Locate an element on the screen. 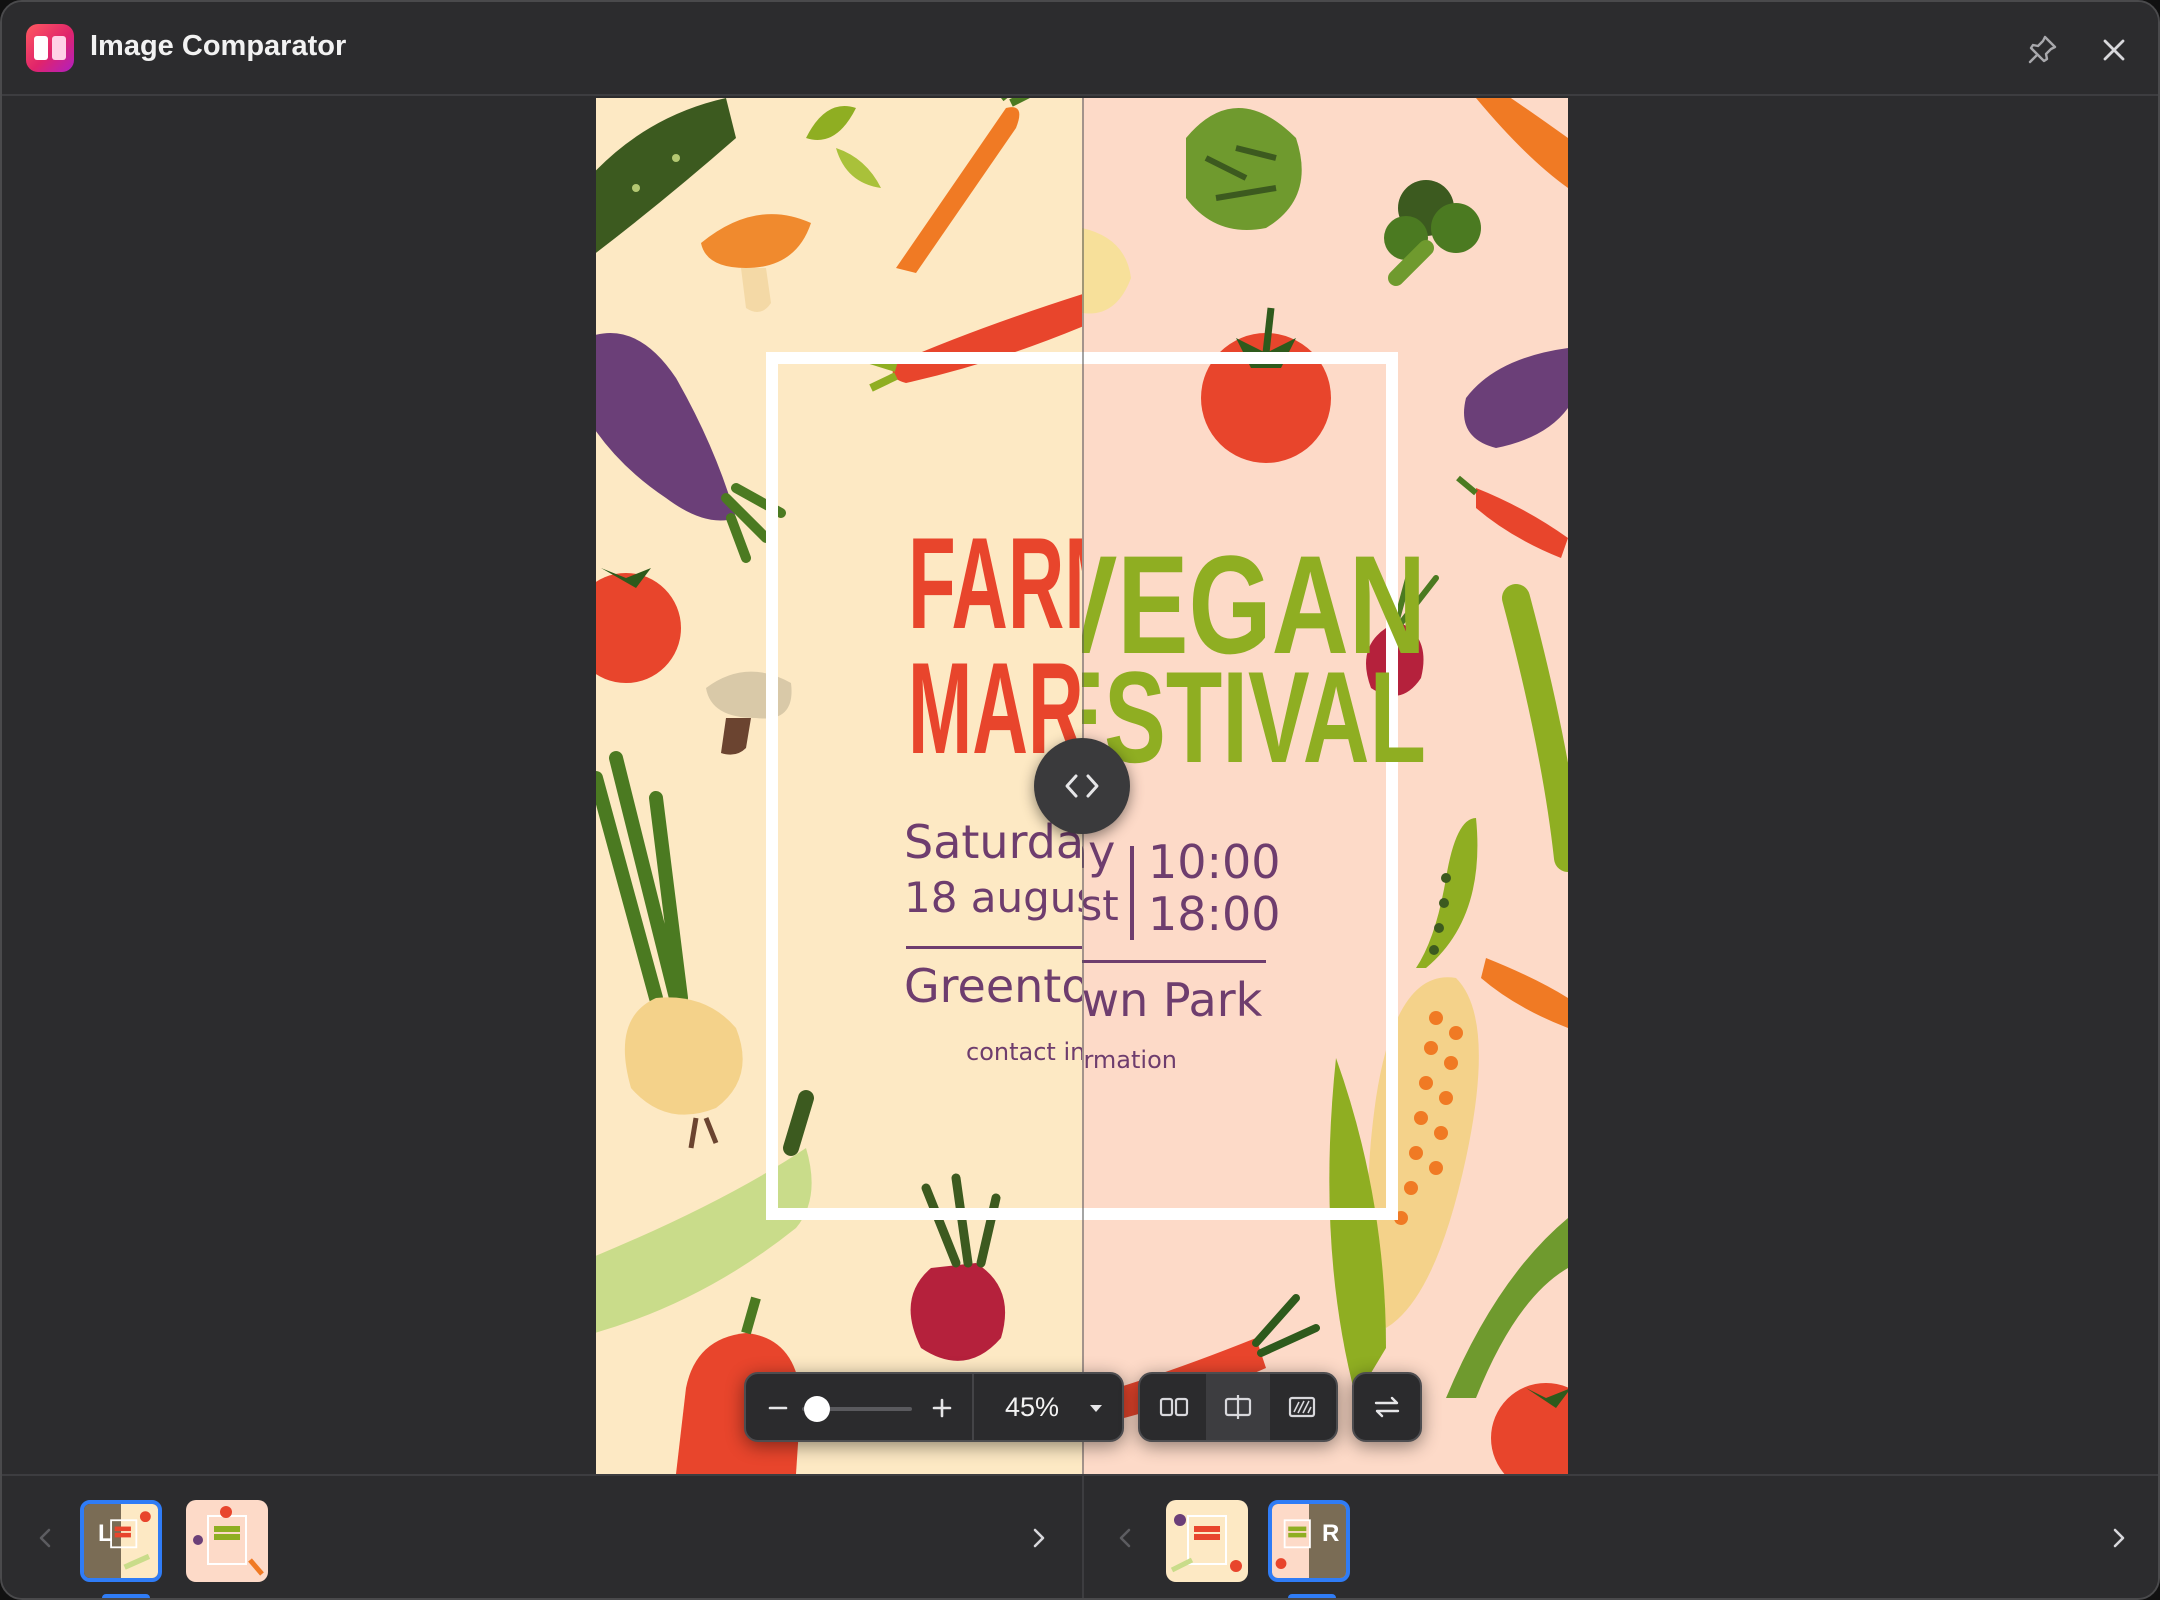  left-selection-indicator is located at coordinates (126, 1596).